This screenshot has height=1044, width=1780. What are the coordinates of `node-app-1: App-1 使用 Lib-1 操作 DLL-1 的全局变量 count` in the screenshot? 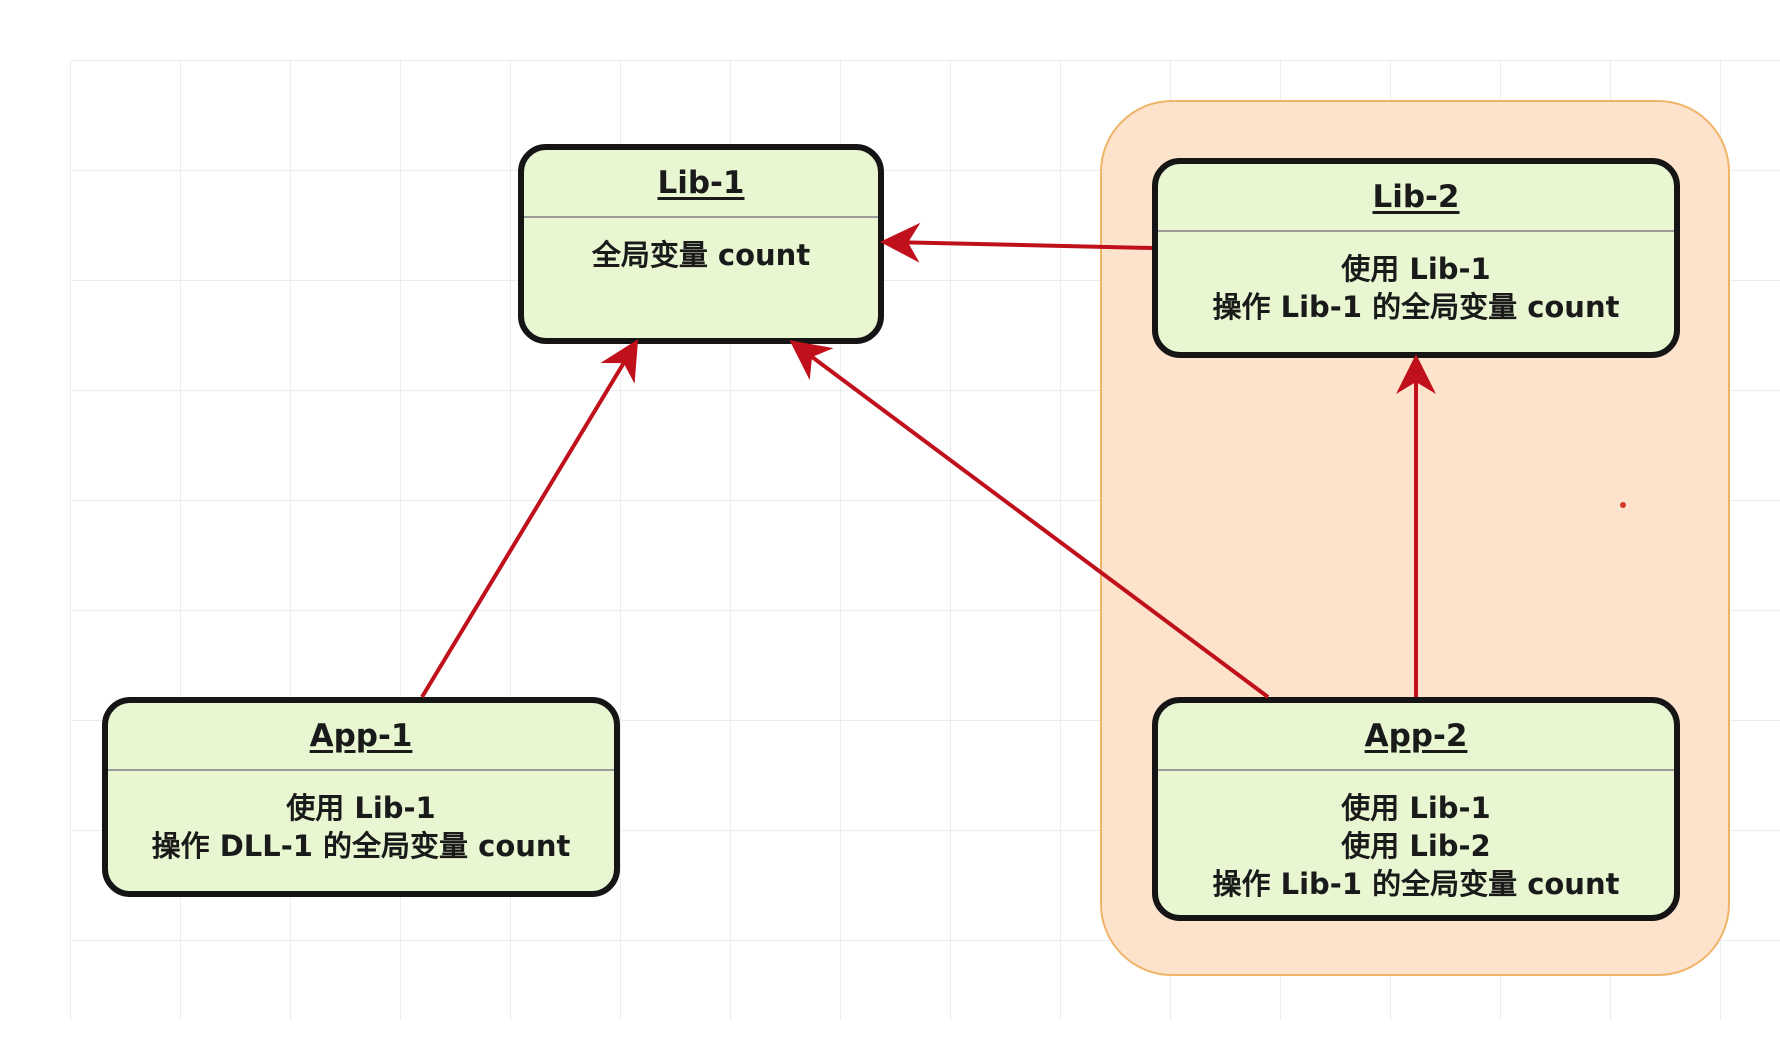 It's located at (361, 797).